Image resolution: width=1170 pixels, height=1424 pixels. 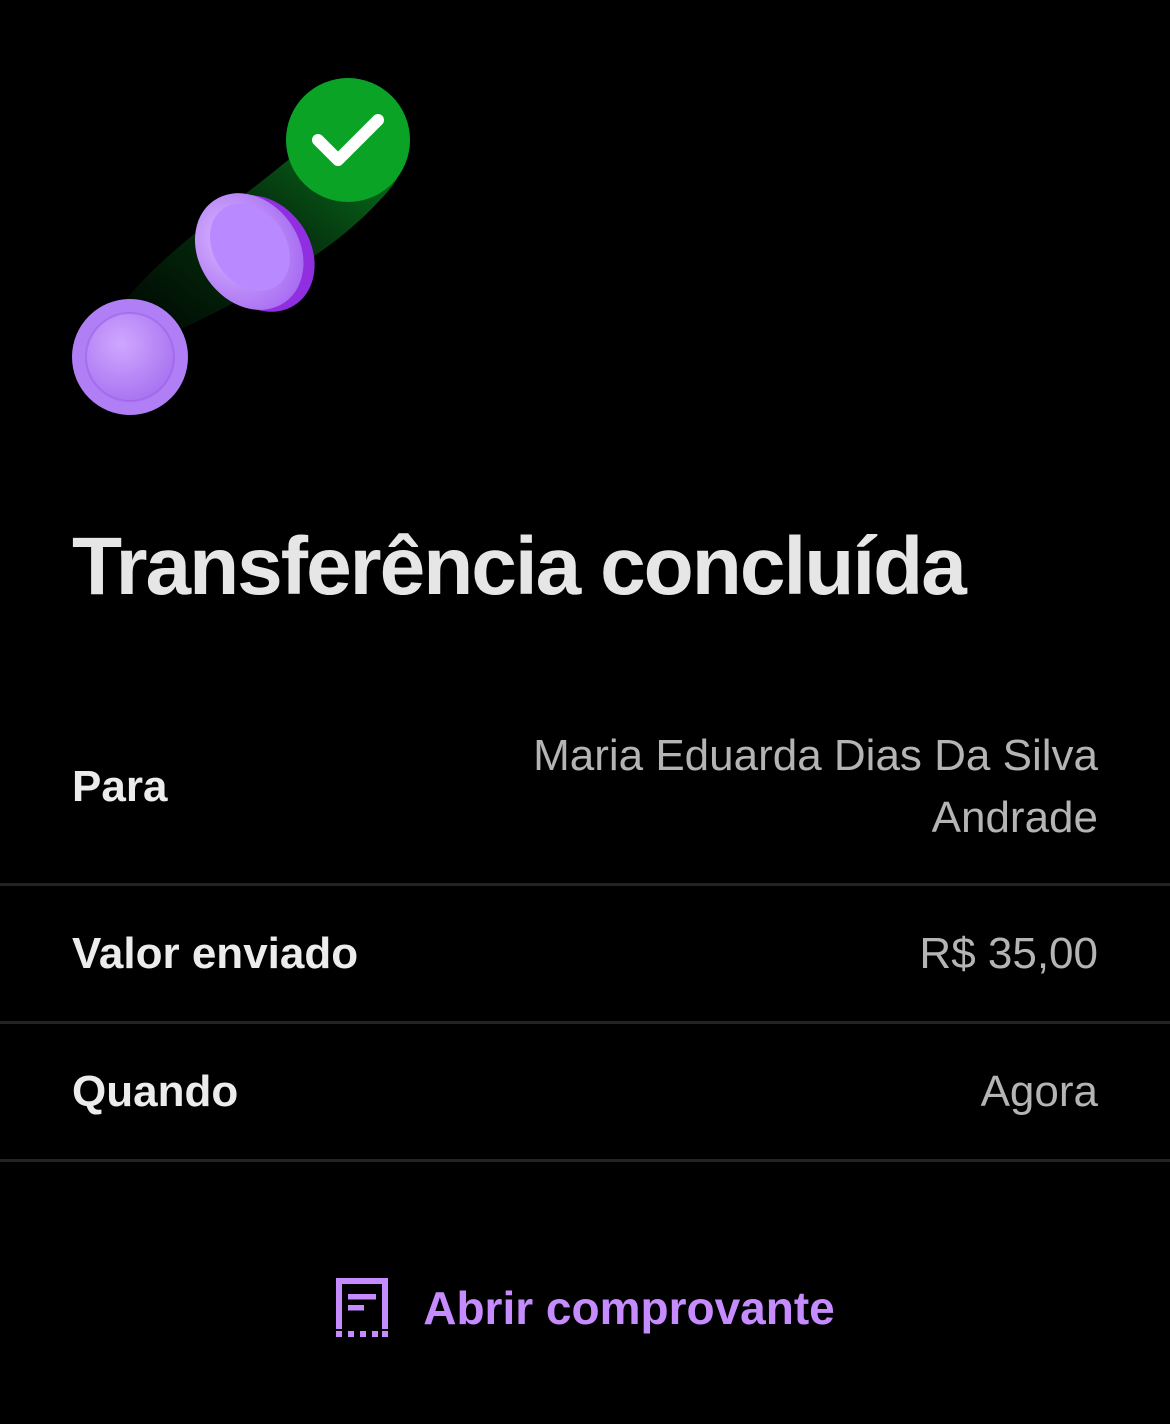 What do you see at coordinates (585, 1093) in the screenshot?
I see `detail-row-when: Quando Agora` at bounding box center [585, 1093].